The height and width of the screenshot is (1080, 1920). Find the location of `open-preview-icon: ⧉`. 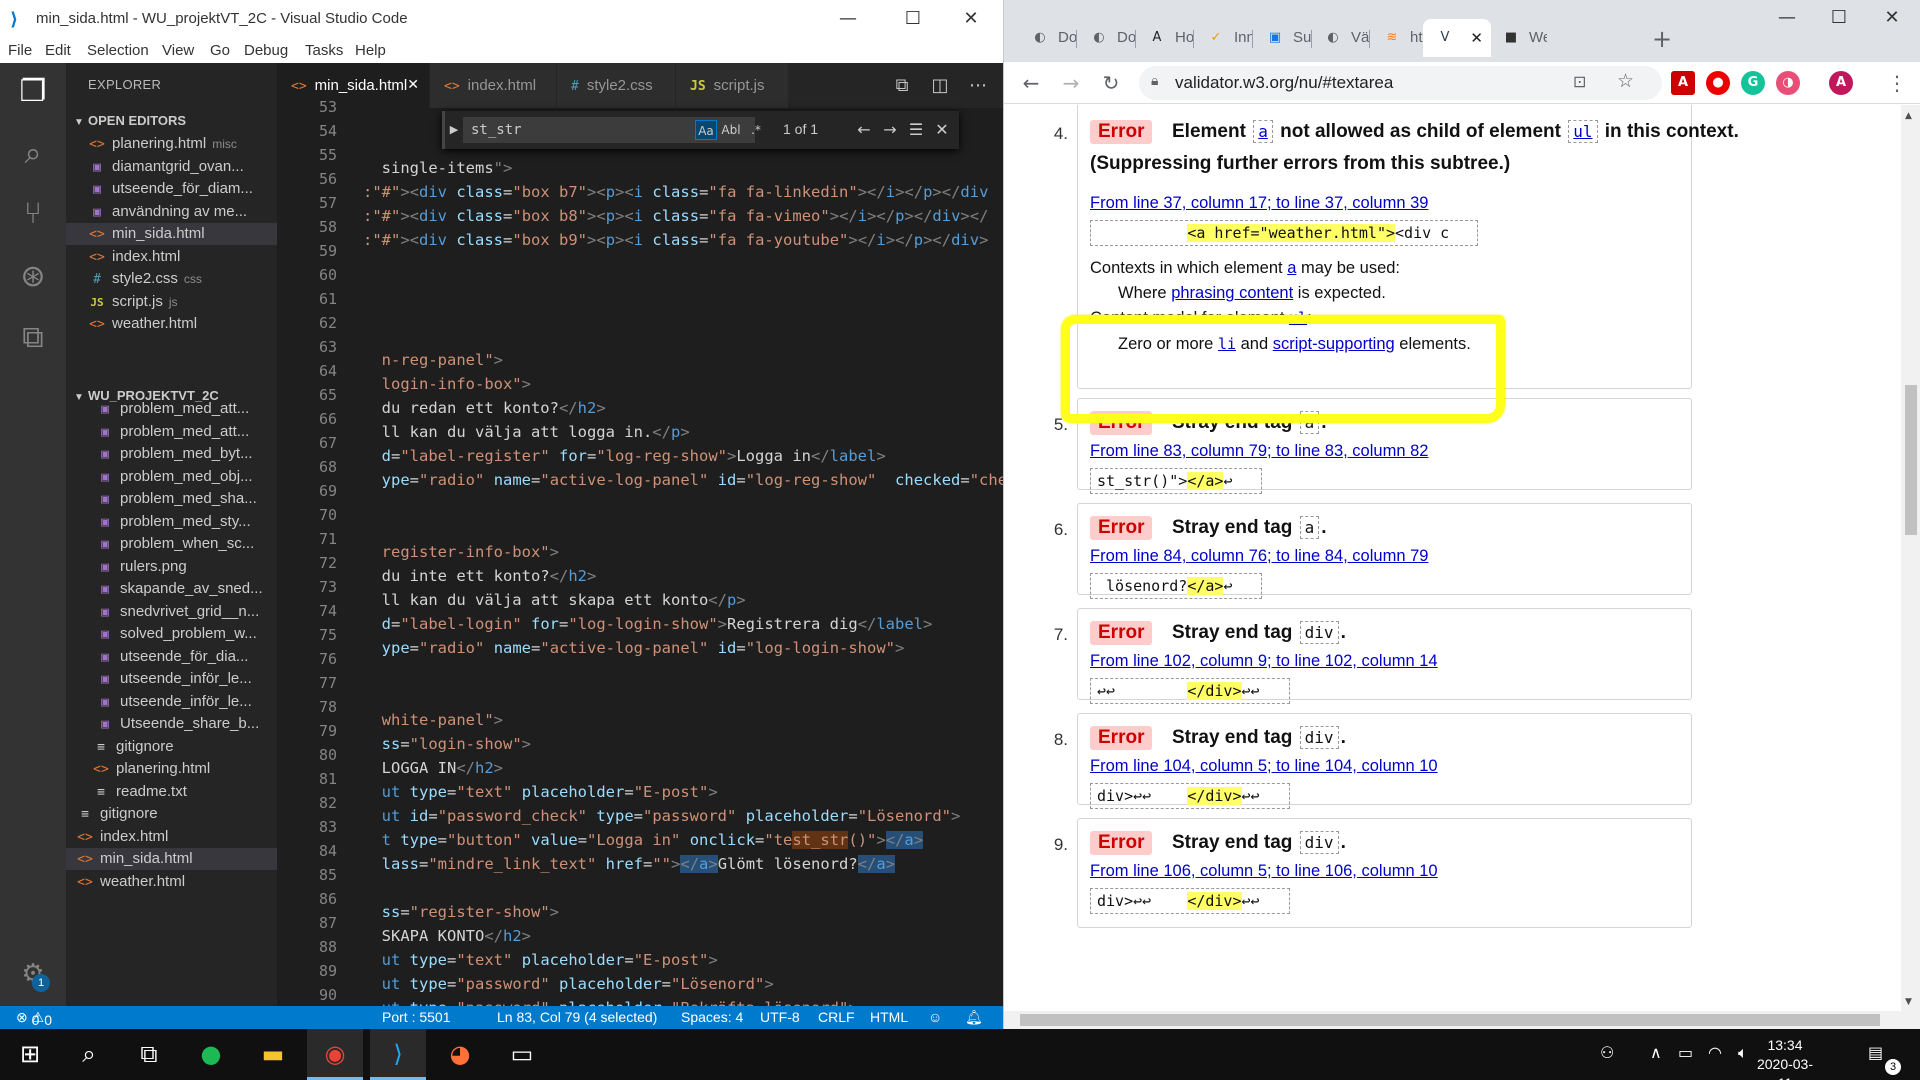

open-preview-icon: ⧉ is located at coordinates (902, 86).